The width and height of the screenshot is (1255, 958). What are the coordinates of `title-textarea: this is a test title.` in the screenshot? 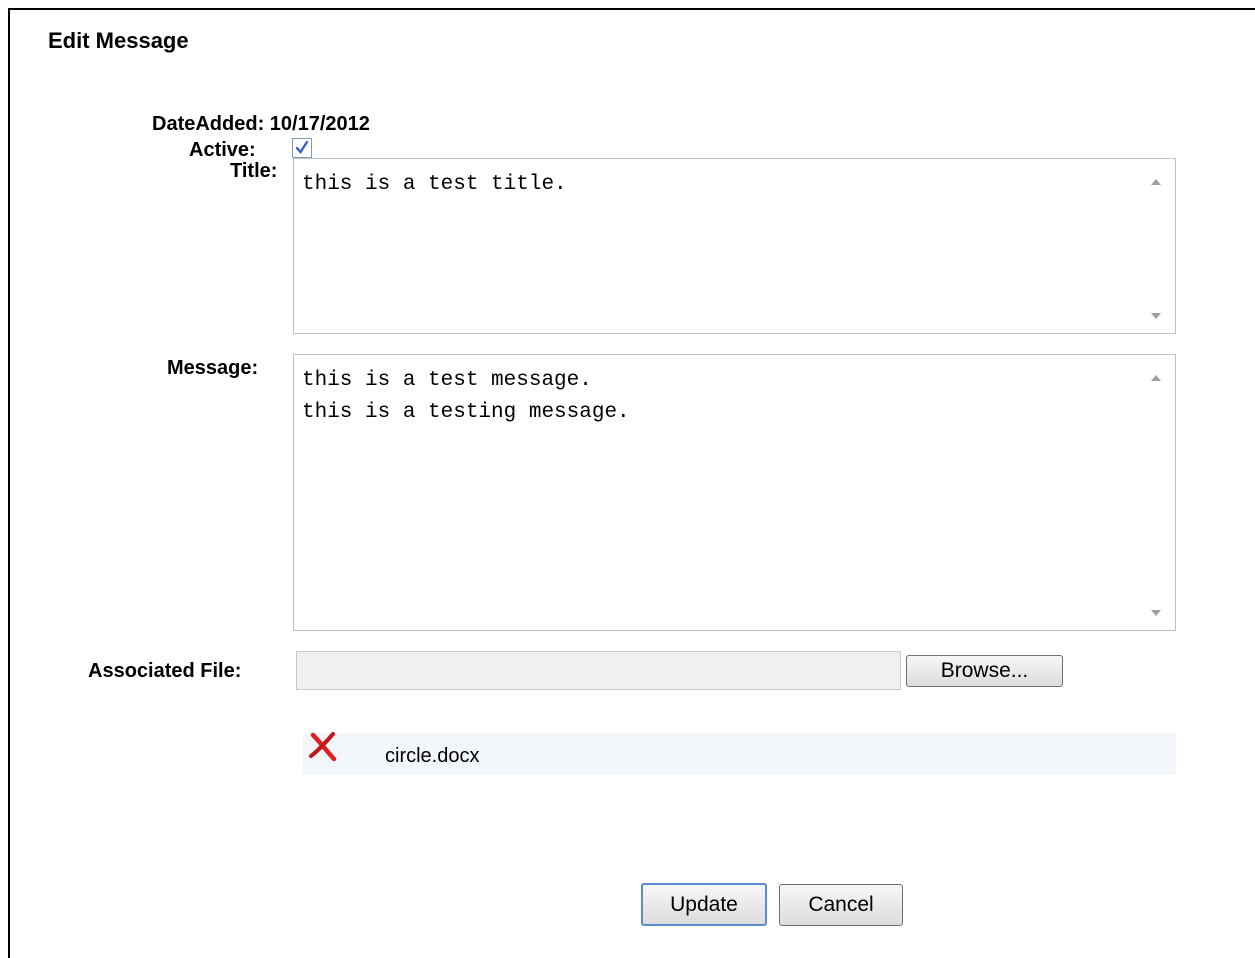 It's located at (734, 246).